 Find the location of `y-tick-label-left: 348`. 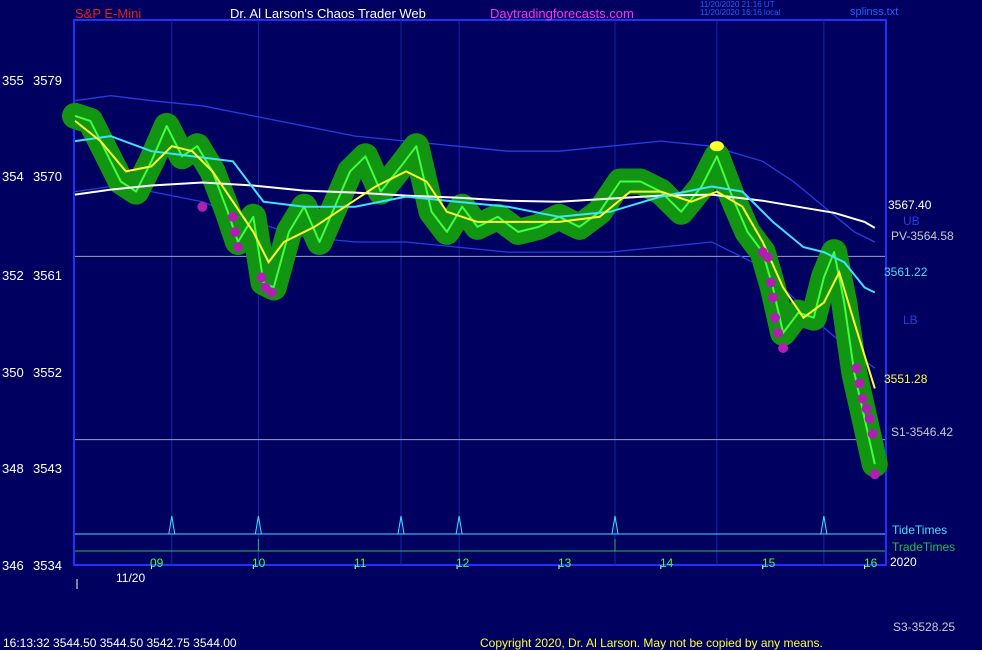

y-tick-label-left: 348 is located at coordinates (13, 468).